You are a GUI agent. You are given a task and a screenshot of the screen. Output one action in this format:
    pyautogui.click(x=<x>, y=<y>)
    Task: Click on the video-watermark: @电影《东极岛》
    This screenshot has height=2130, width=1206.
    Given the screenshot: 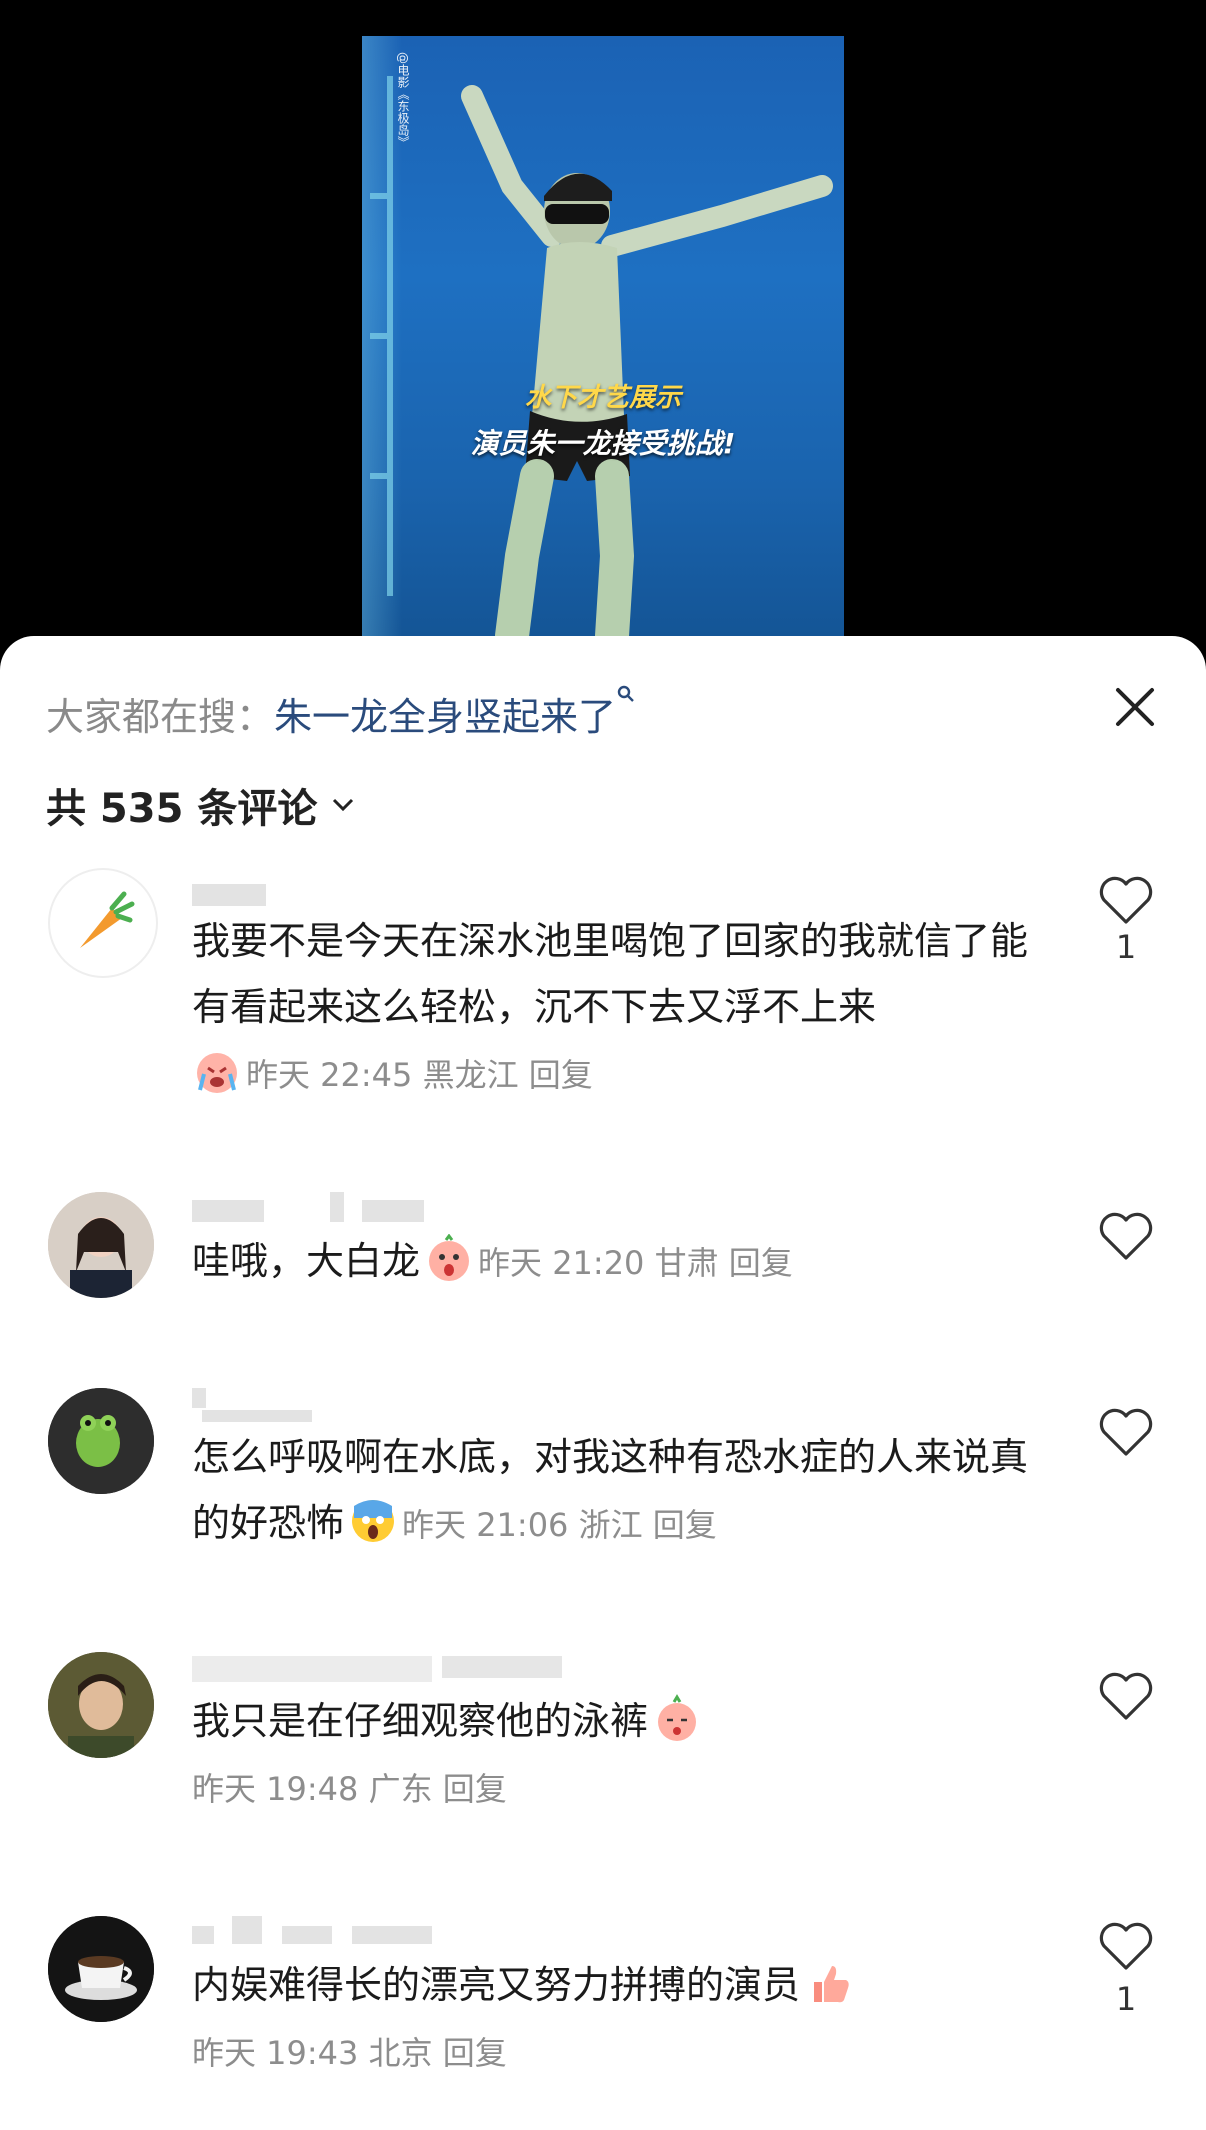 What is the action you would take?
    pyautogui.click(x=403, y=100)
    